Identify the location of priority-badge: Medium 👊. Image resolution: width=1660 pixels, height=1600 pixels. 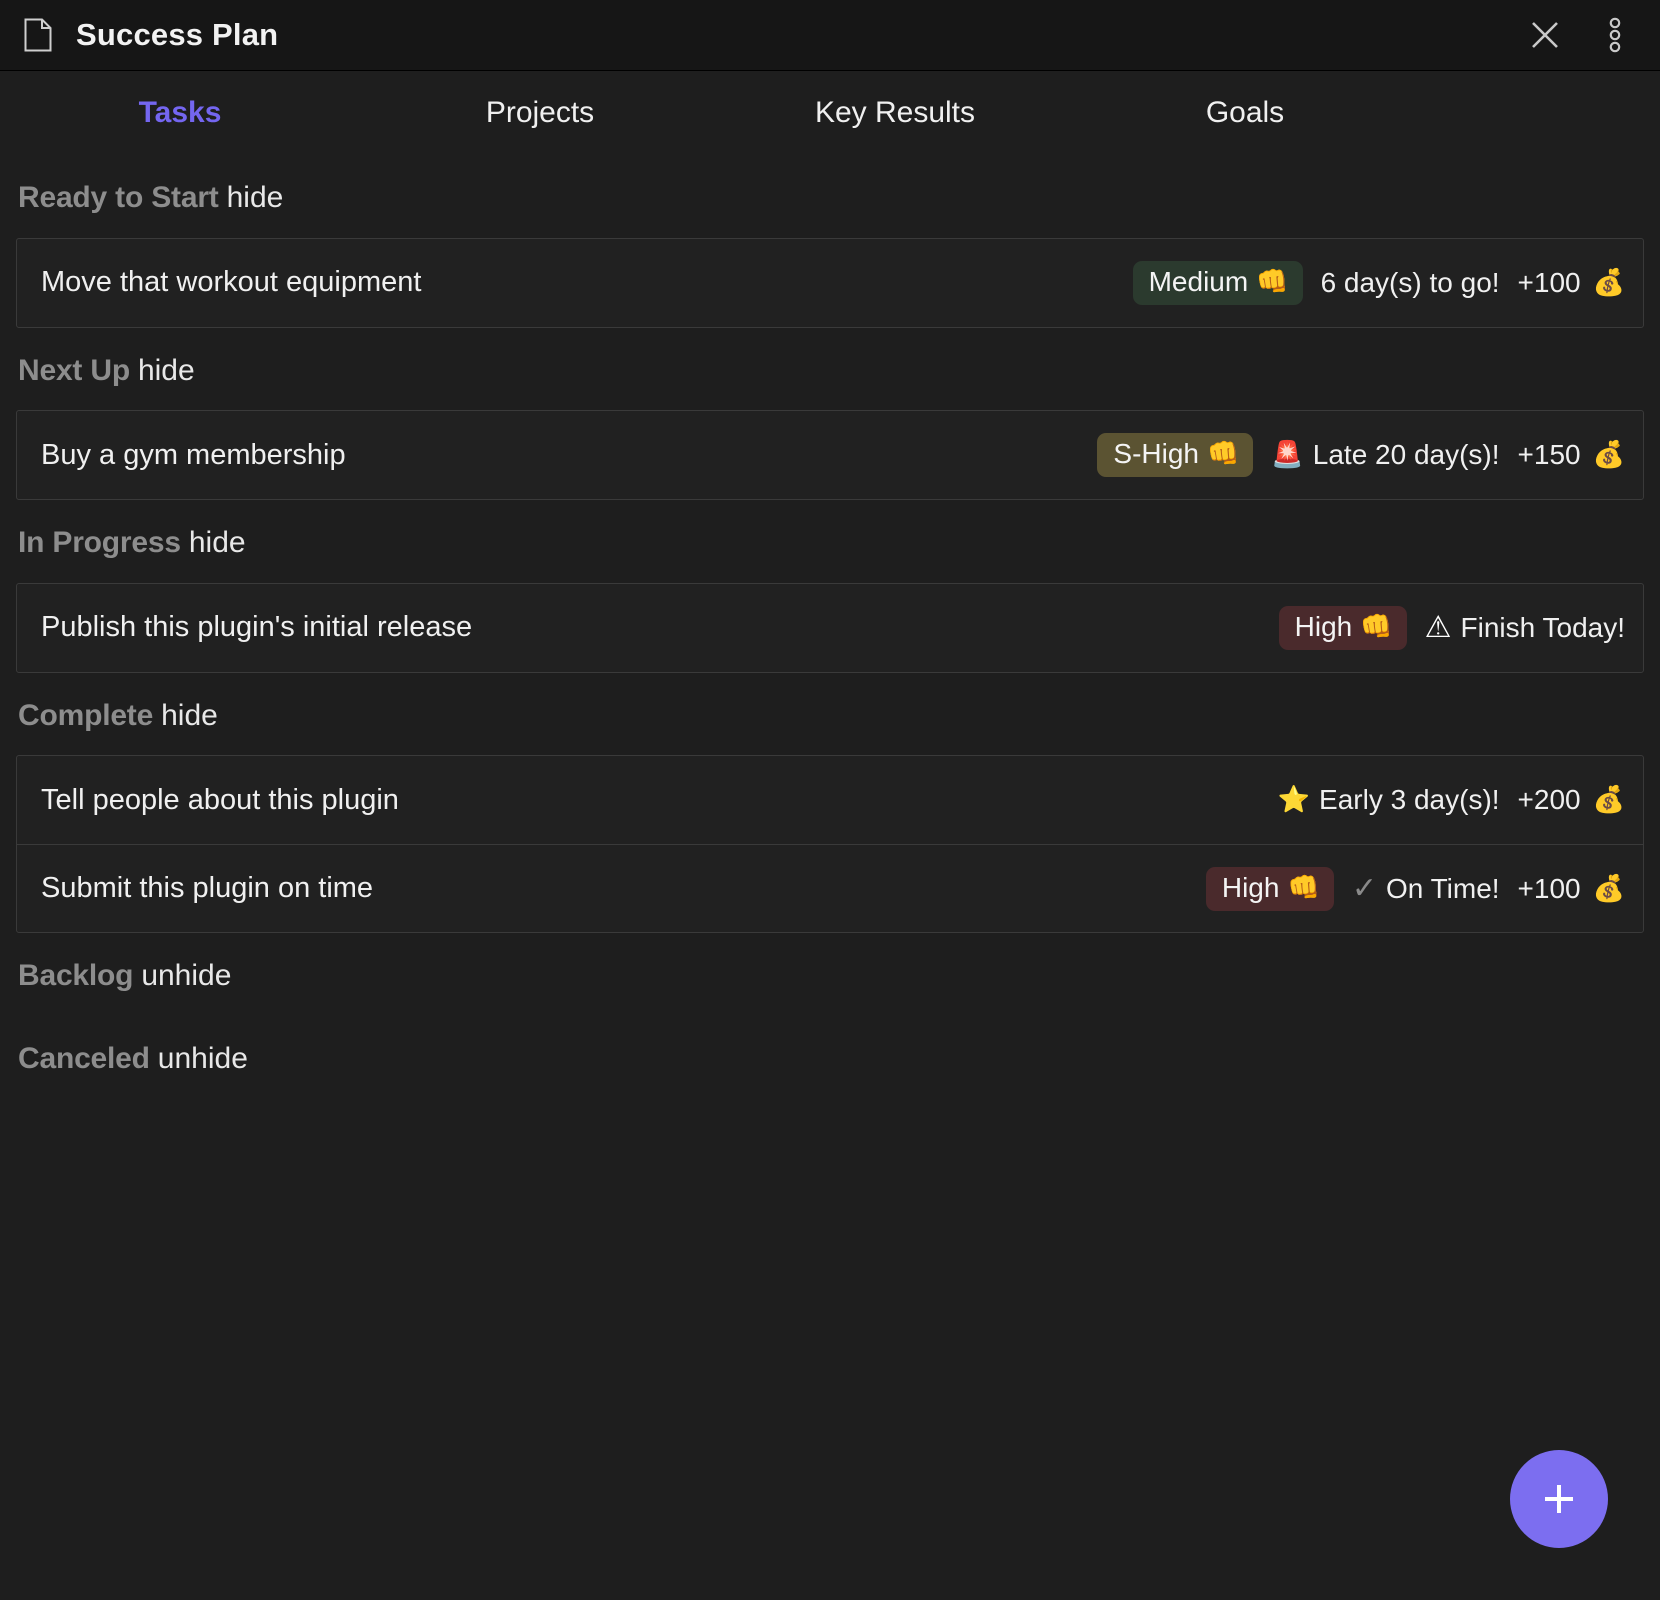
(1217, 282).